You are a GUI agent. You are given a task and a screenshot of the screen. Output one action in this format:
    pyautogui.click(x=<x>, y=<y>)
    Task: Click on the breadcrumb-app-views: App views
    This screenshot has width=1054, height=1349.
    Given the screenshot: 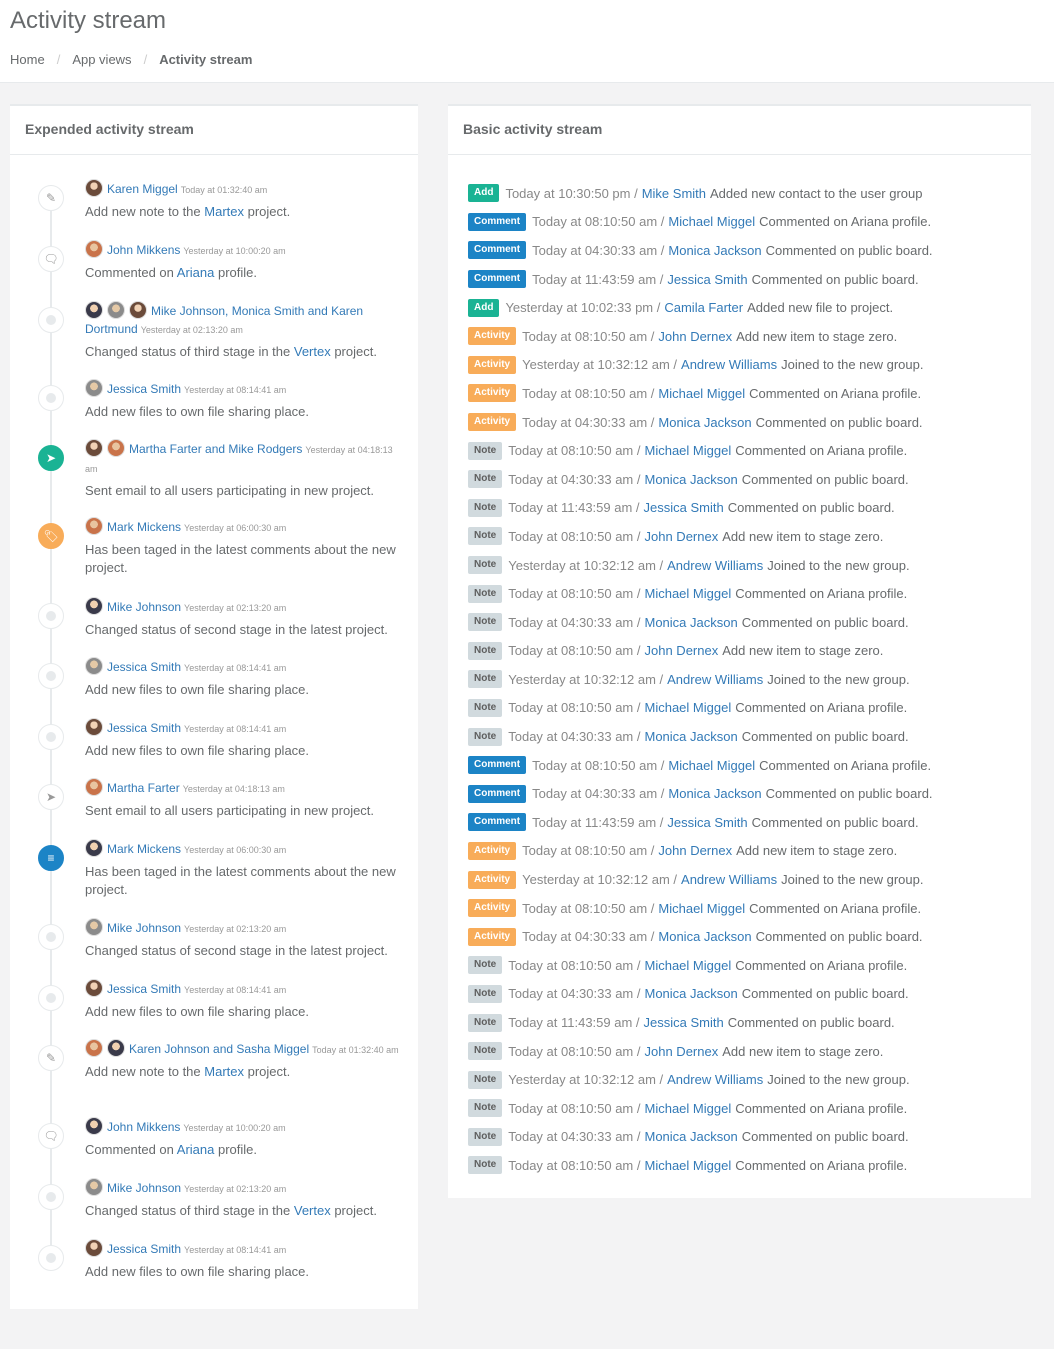 What is the action you would take?
    pyautogui.click(x=101, y=59)
    